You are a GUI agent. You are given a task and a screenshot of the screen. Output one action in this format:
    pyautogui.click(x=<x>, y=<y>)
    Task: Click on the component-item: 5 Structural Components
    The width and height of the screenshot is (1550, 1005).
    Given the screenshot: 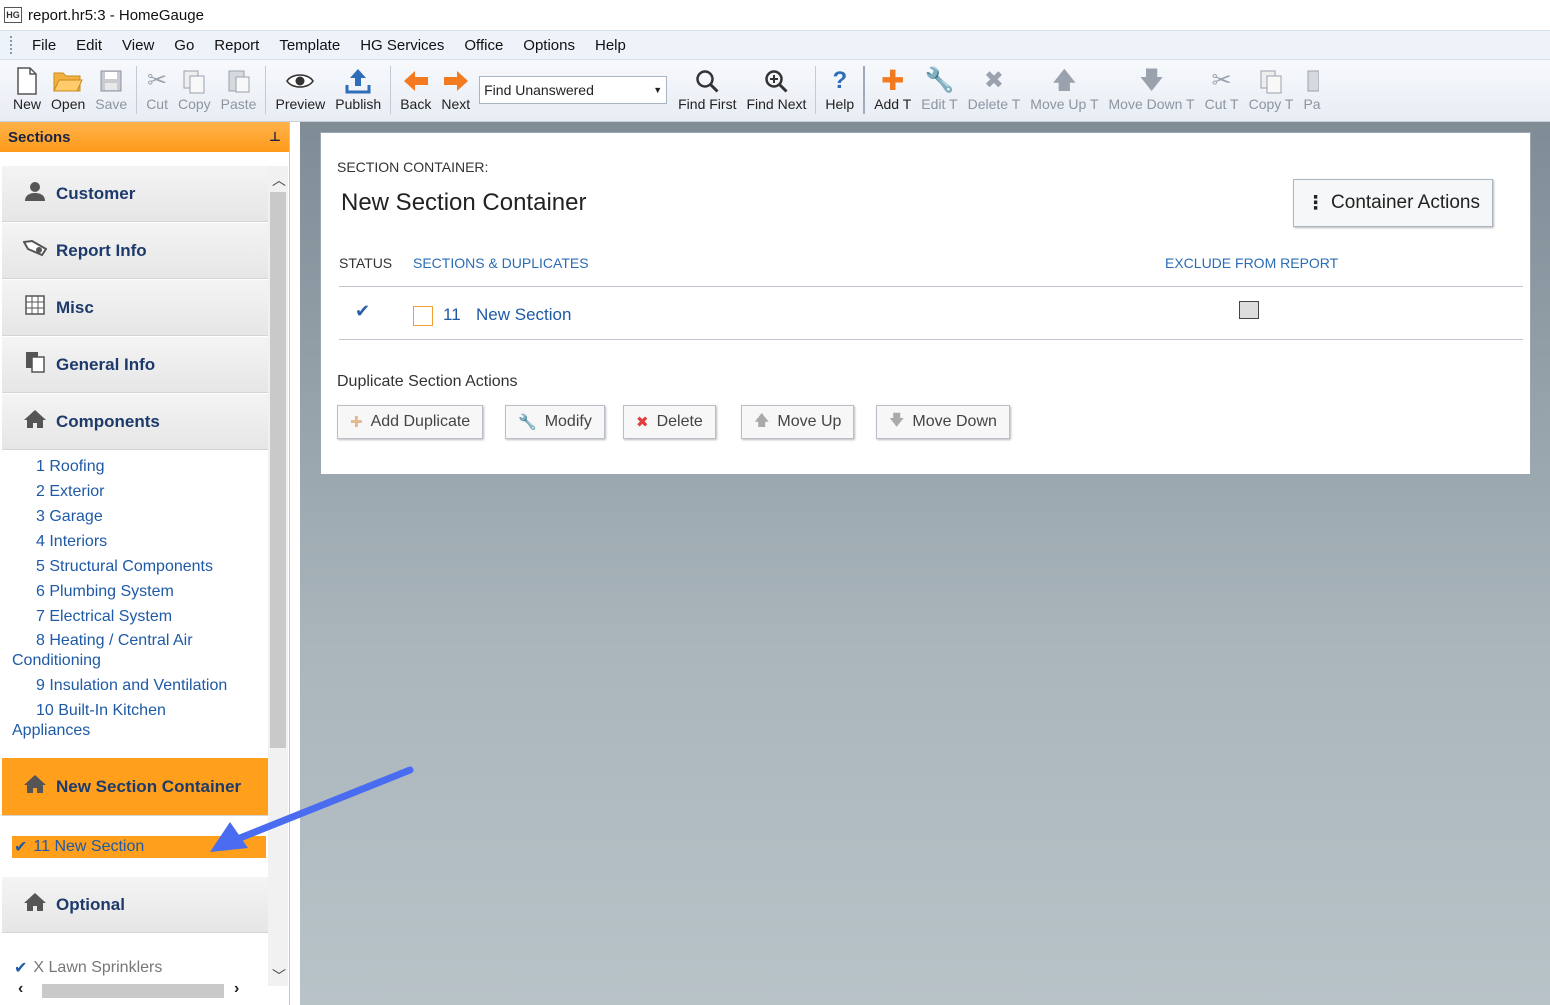 What is the action you would take?
    pyautogui.click(x=137, y=567)
    